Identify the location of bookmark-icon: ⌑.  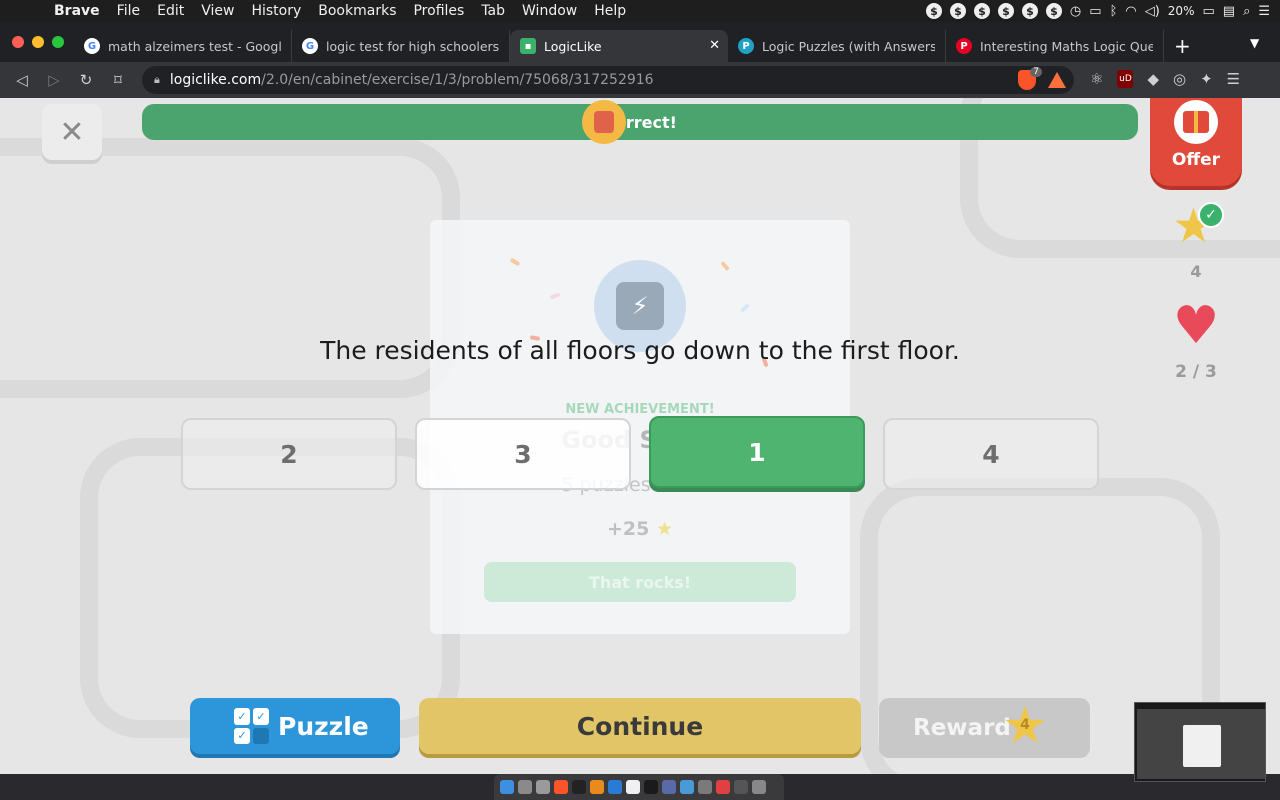
(118, 80).